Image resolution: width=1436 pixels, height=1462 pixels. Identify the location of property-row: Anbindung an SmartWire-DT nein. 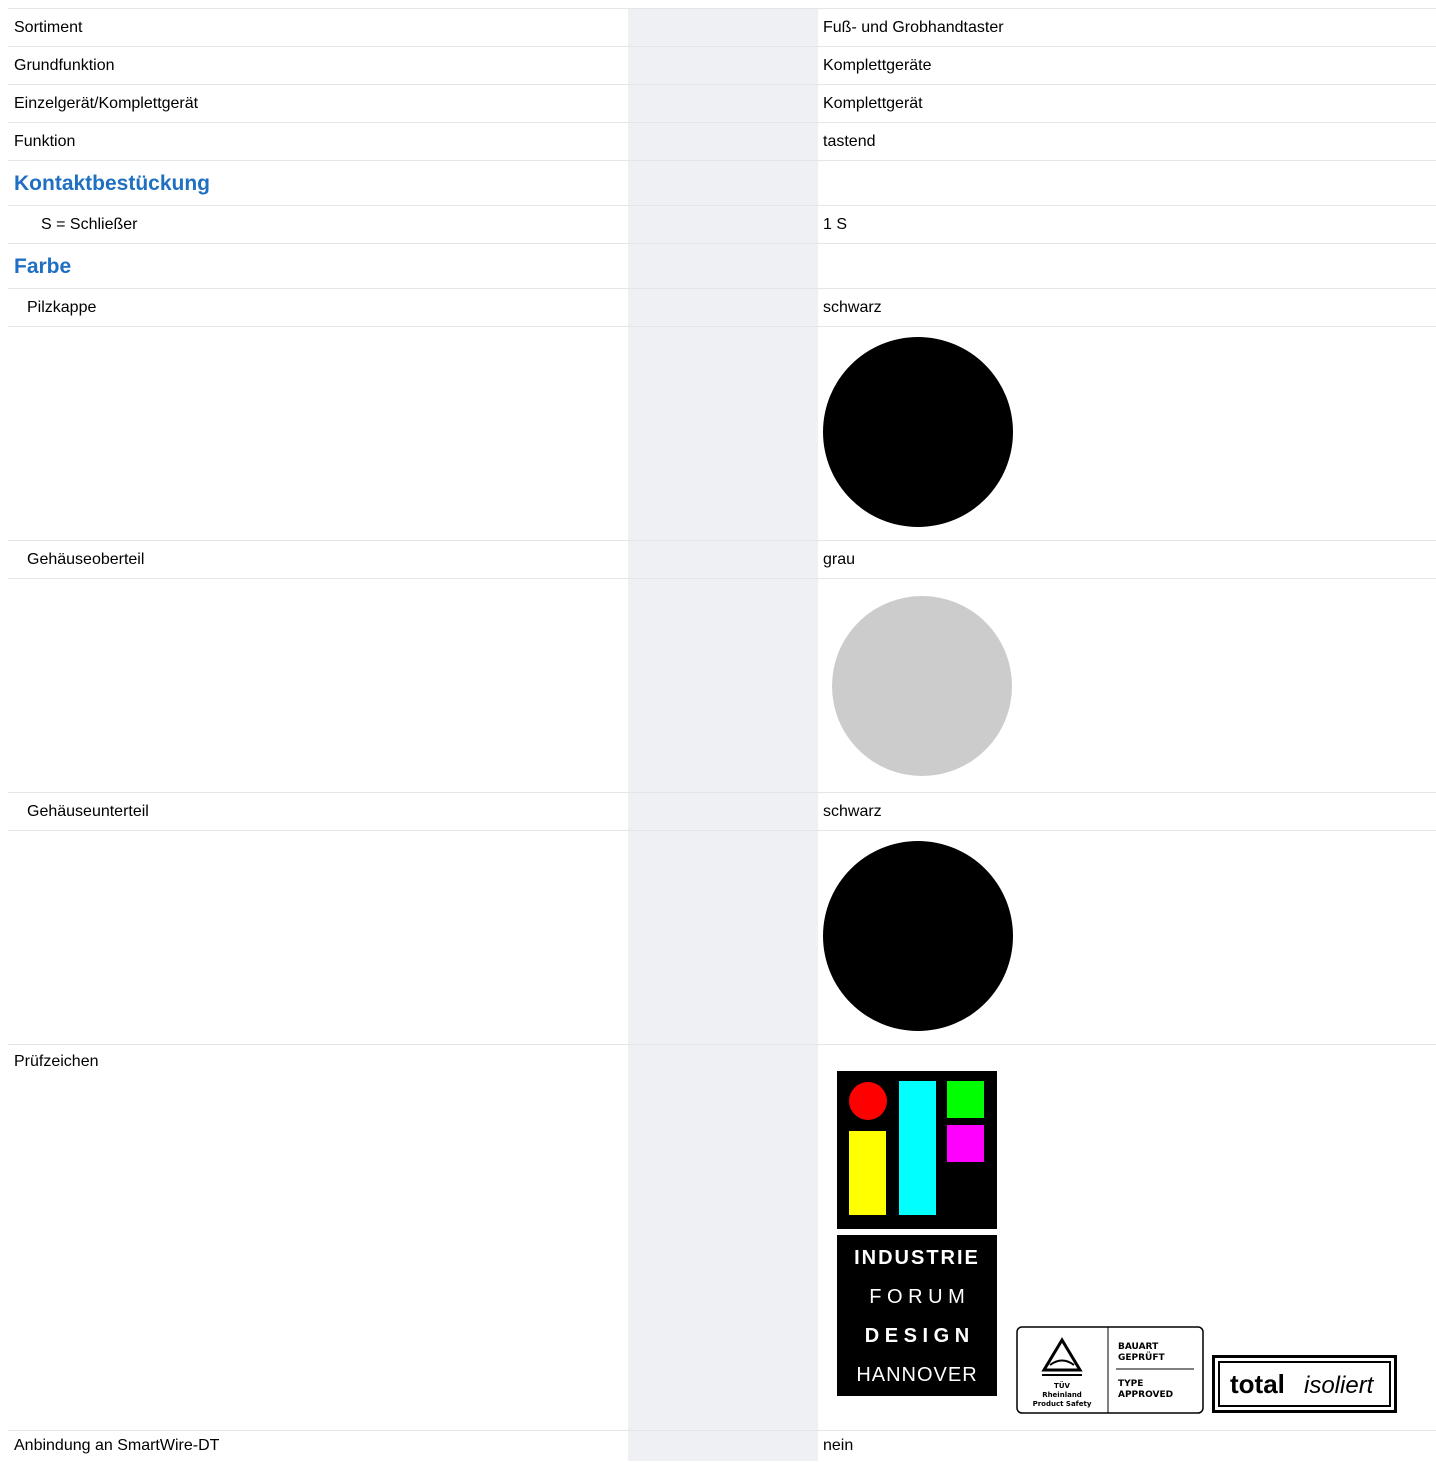
(722, 1445).